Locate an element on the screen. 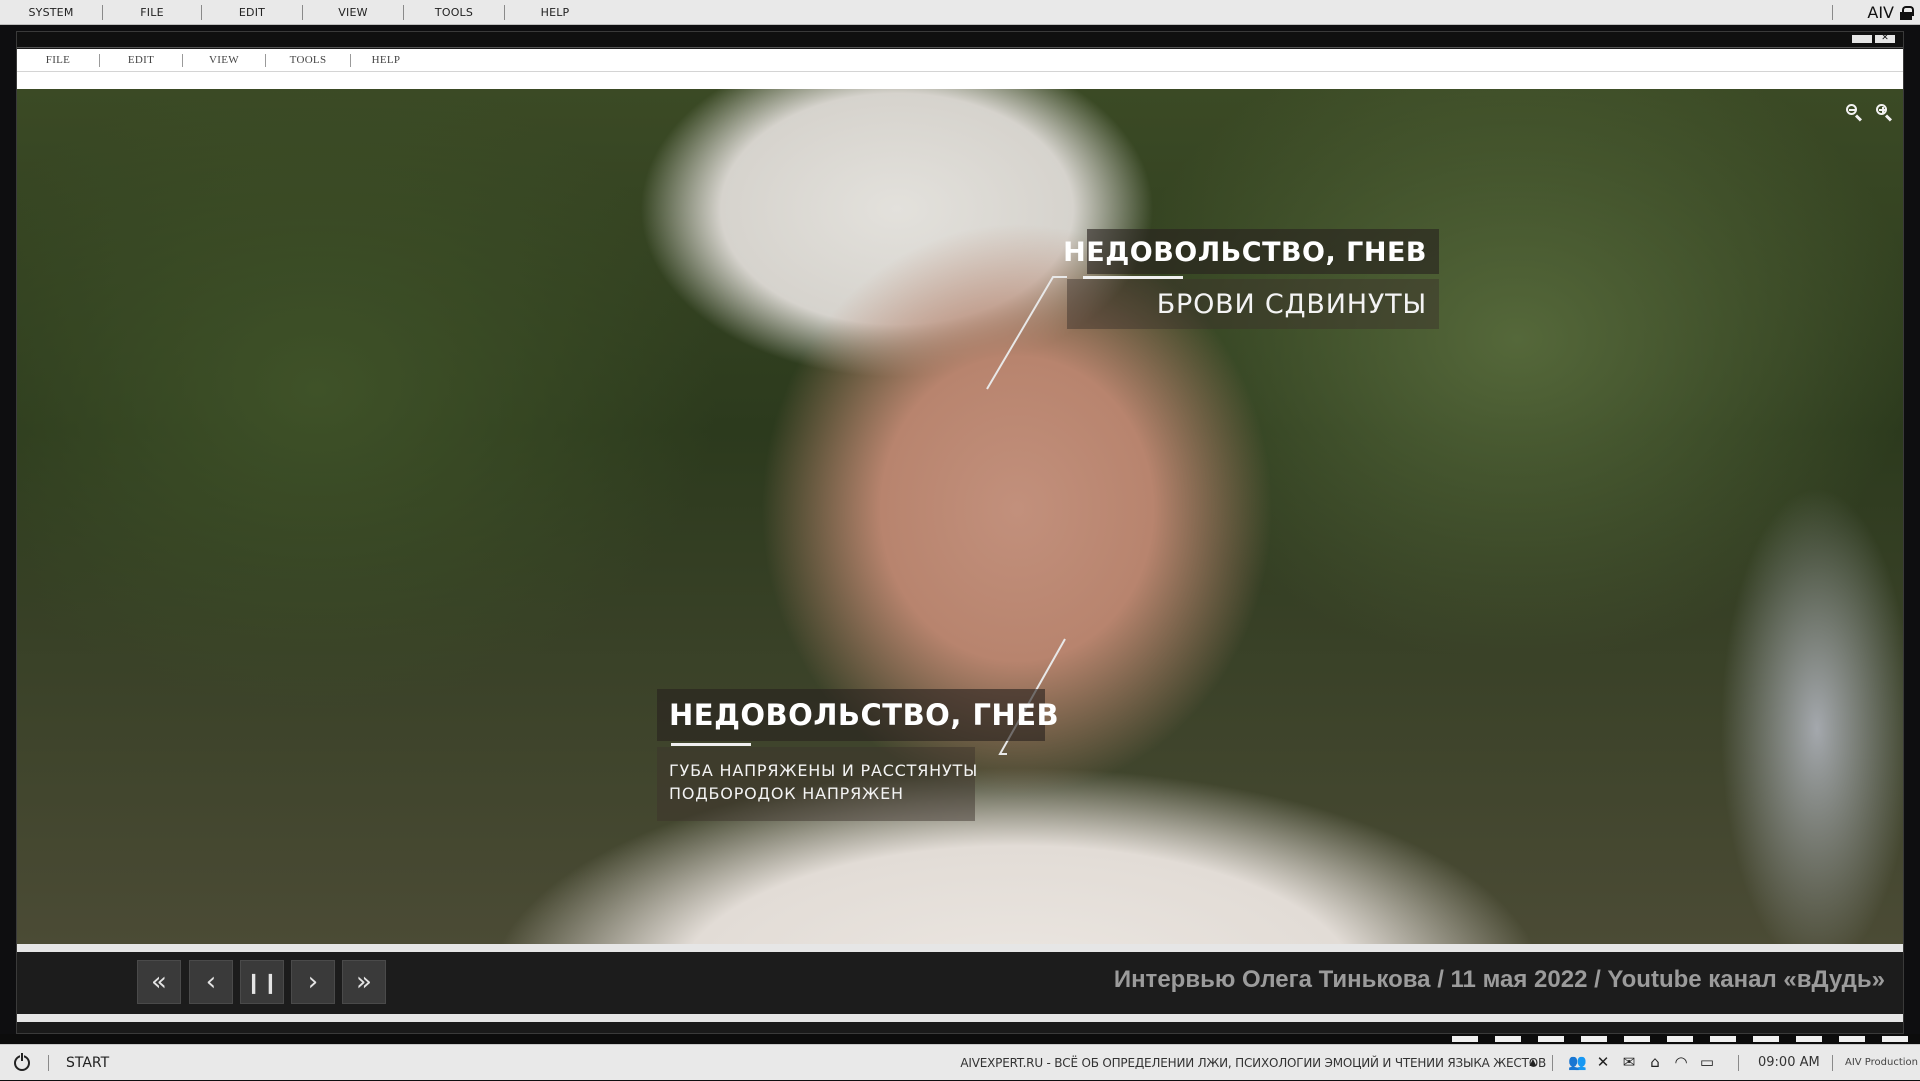 This screenshot has width=1920, height=1081. pause-button: ❙❙ is located at coordinates (262, 982).